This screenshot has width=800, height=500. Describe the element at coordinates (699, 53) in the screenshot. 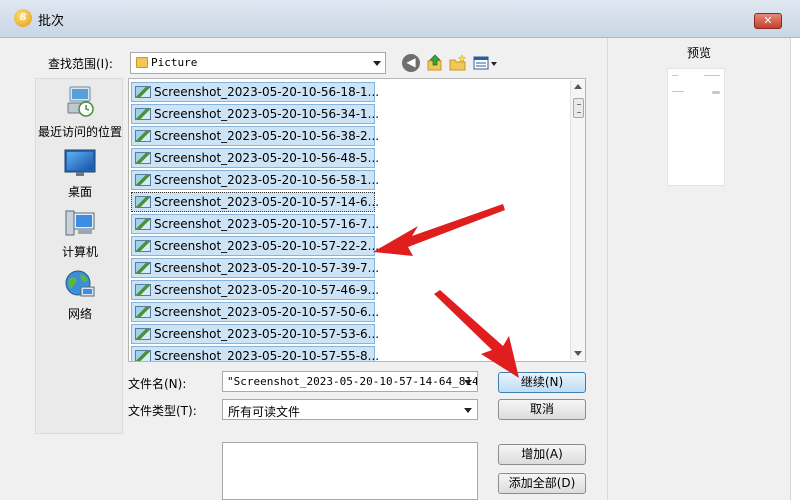

I see `preview-label: 预览` at that location.